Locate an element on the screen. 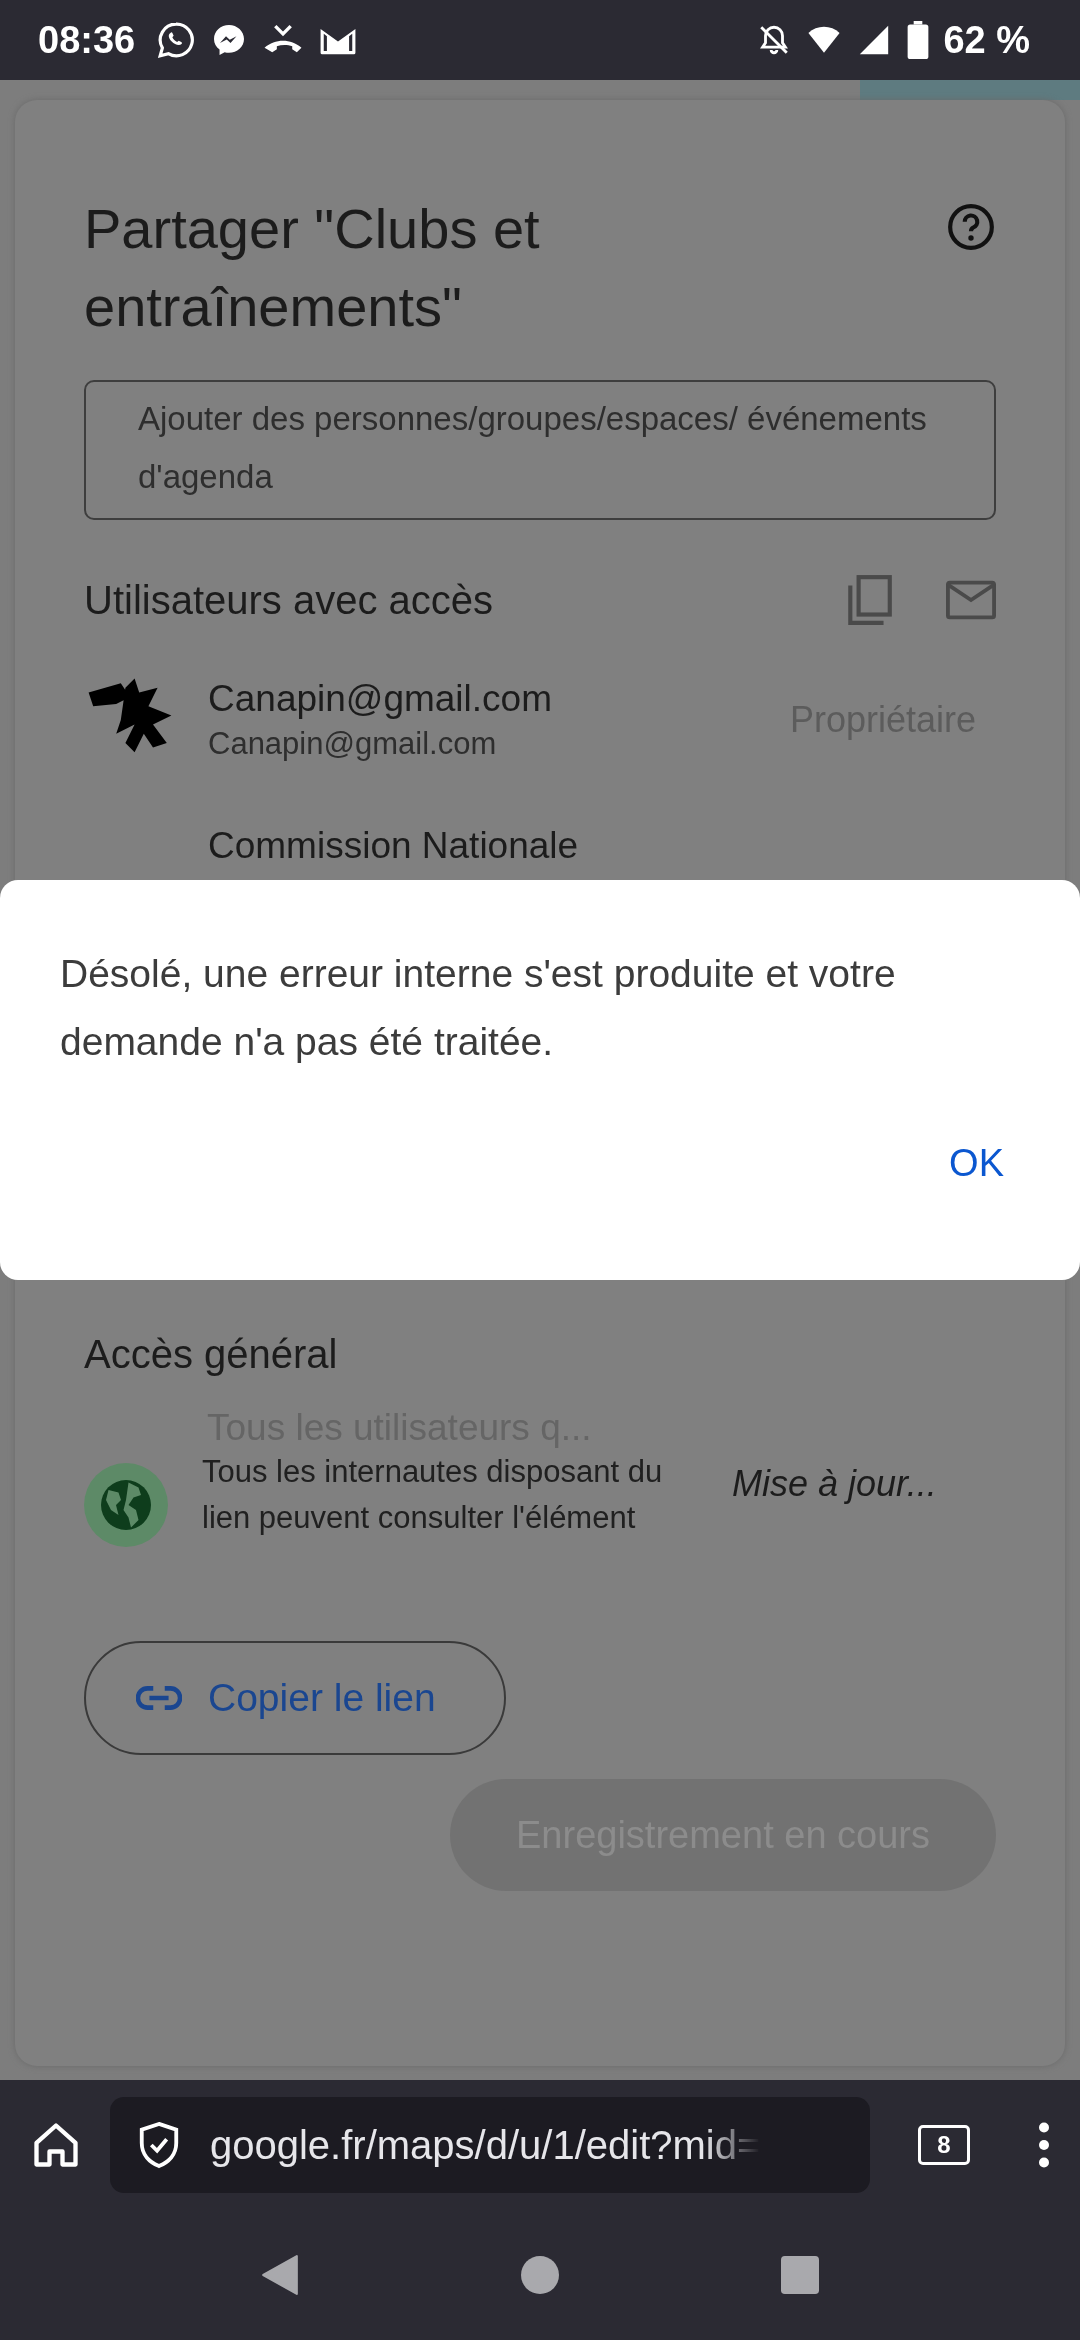 Image resolution: width=1080 pixels, height=2340 pixels. tab-count: 8 is located at coordinates (944, 2145).